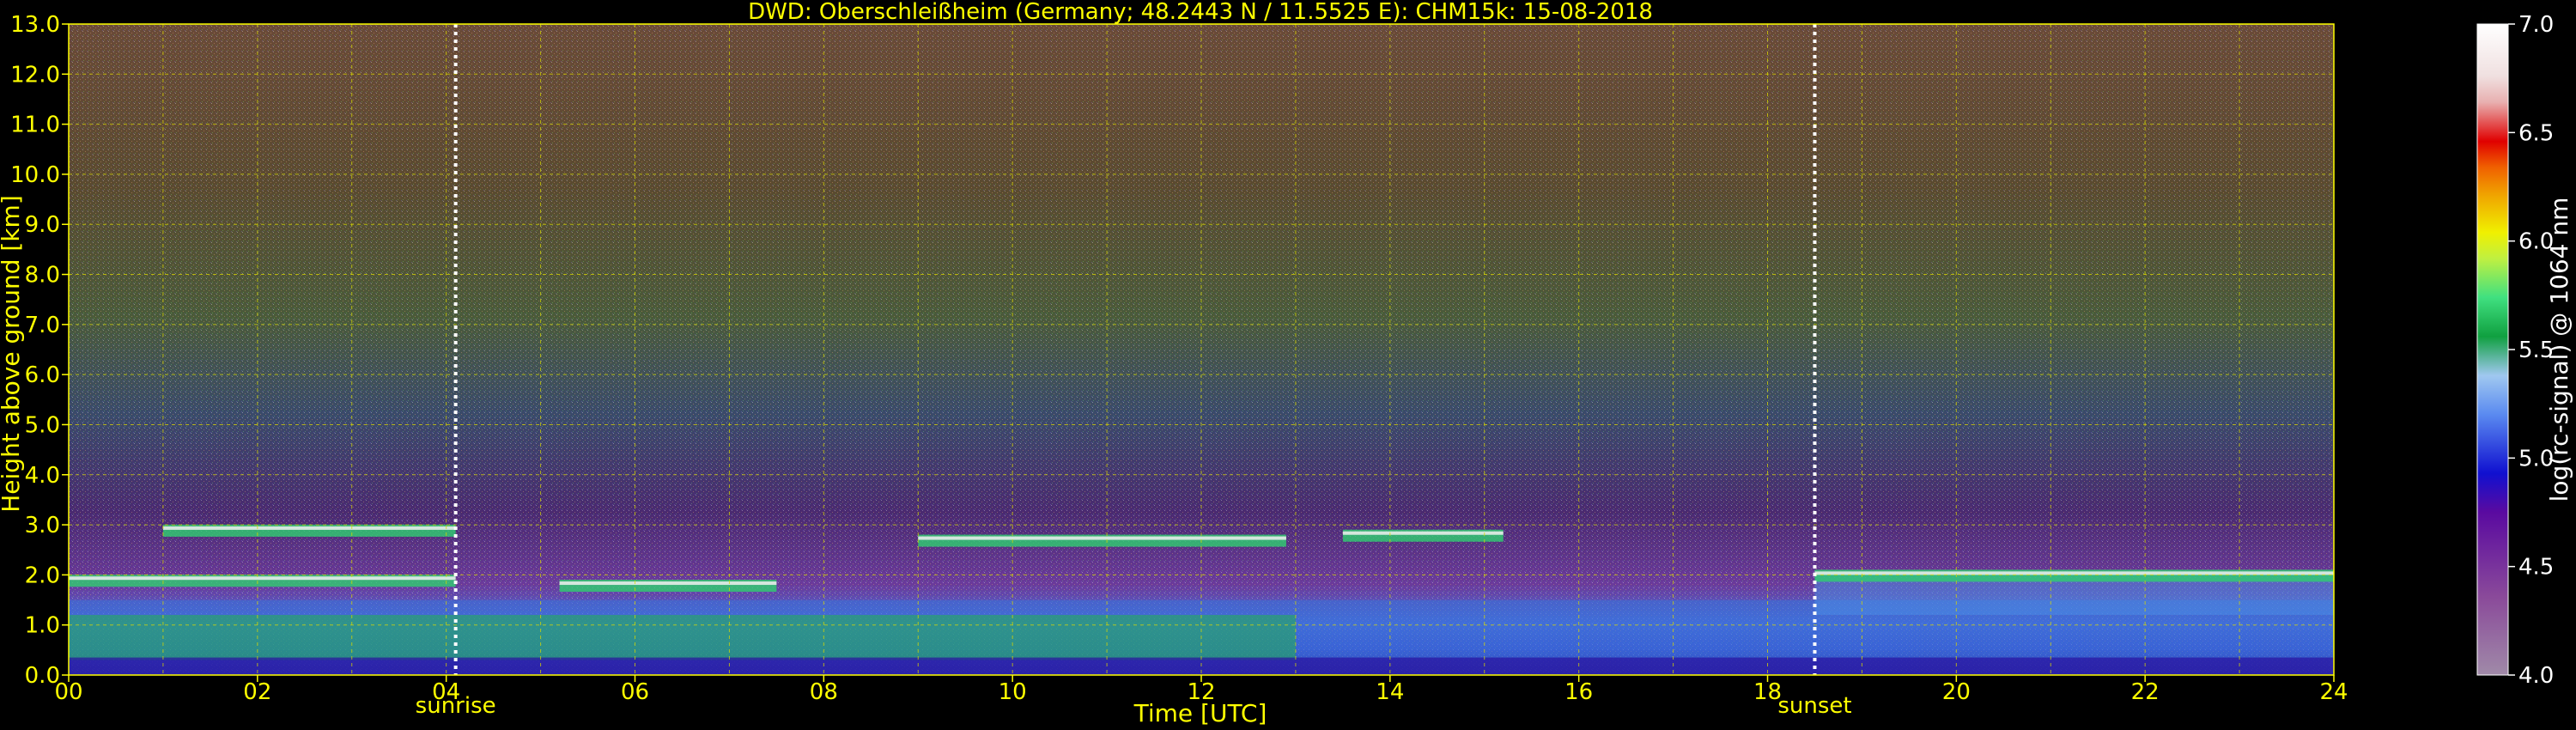 The image size is (2576, 730). What do you see at coordinates (42, 476) in the screenshot?
I see `y-tick-label: 4.0` at bounding box center [42, 476].